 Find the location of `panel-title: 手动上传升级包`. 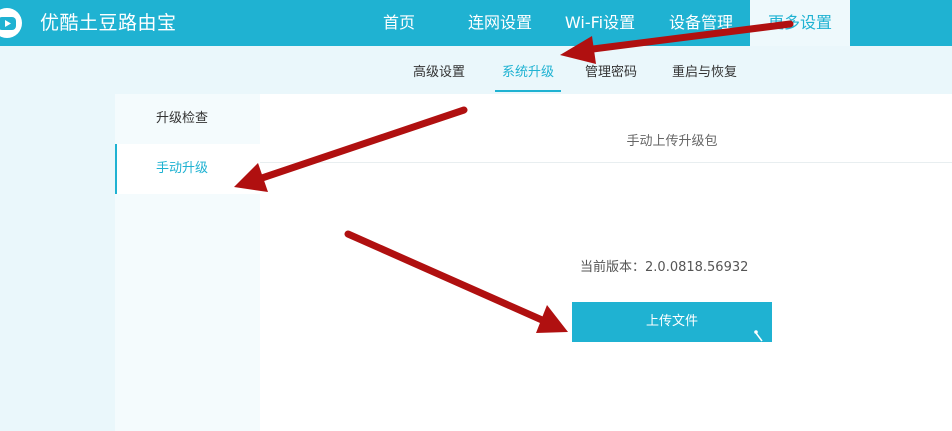

panel-title: 手动上传升级包 is located at coordinates (672, 141).